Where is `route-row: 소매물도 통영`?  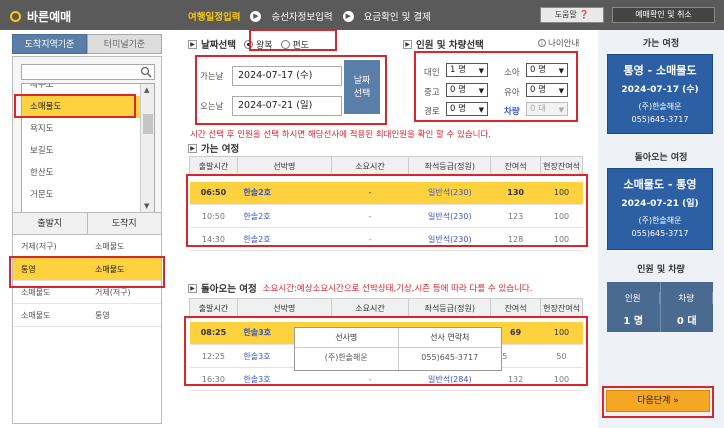
route-row: 소매물도 통영 is located at coordinates (87, 315).